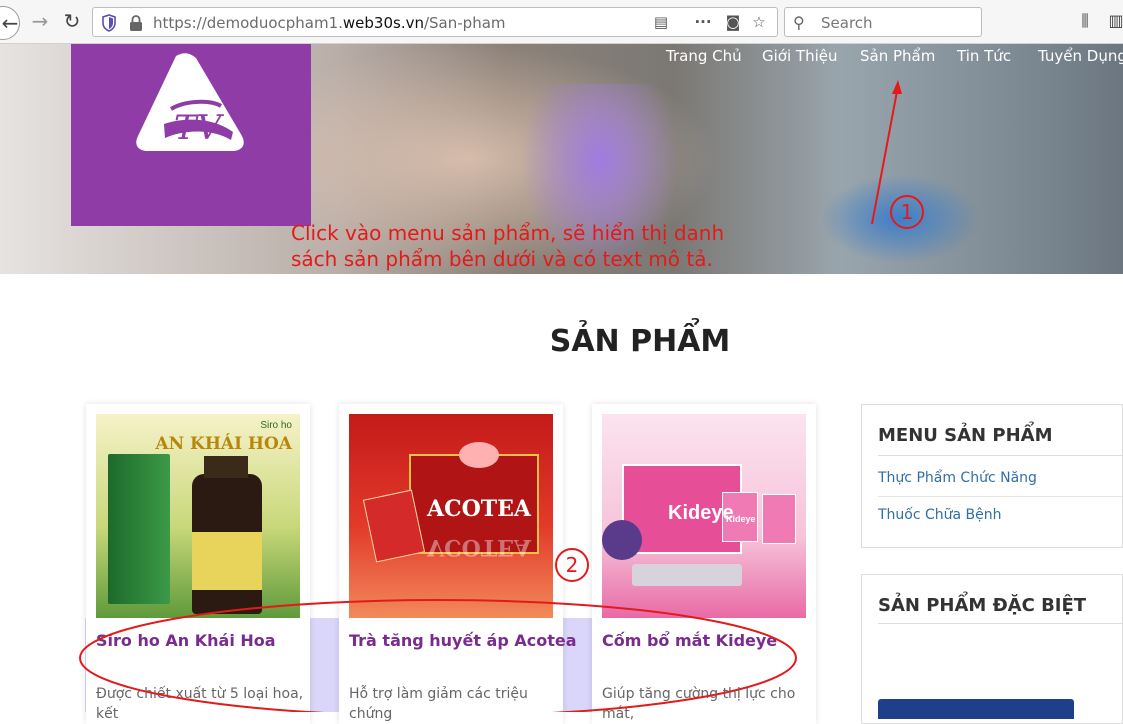 The image size is (1123, 724). What do you see at coordinates (223, 444) in the screenshot?
I see `product-image-1-label: AN KHÁI HOA` at bounding box center [223, 444].